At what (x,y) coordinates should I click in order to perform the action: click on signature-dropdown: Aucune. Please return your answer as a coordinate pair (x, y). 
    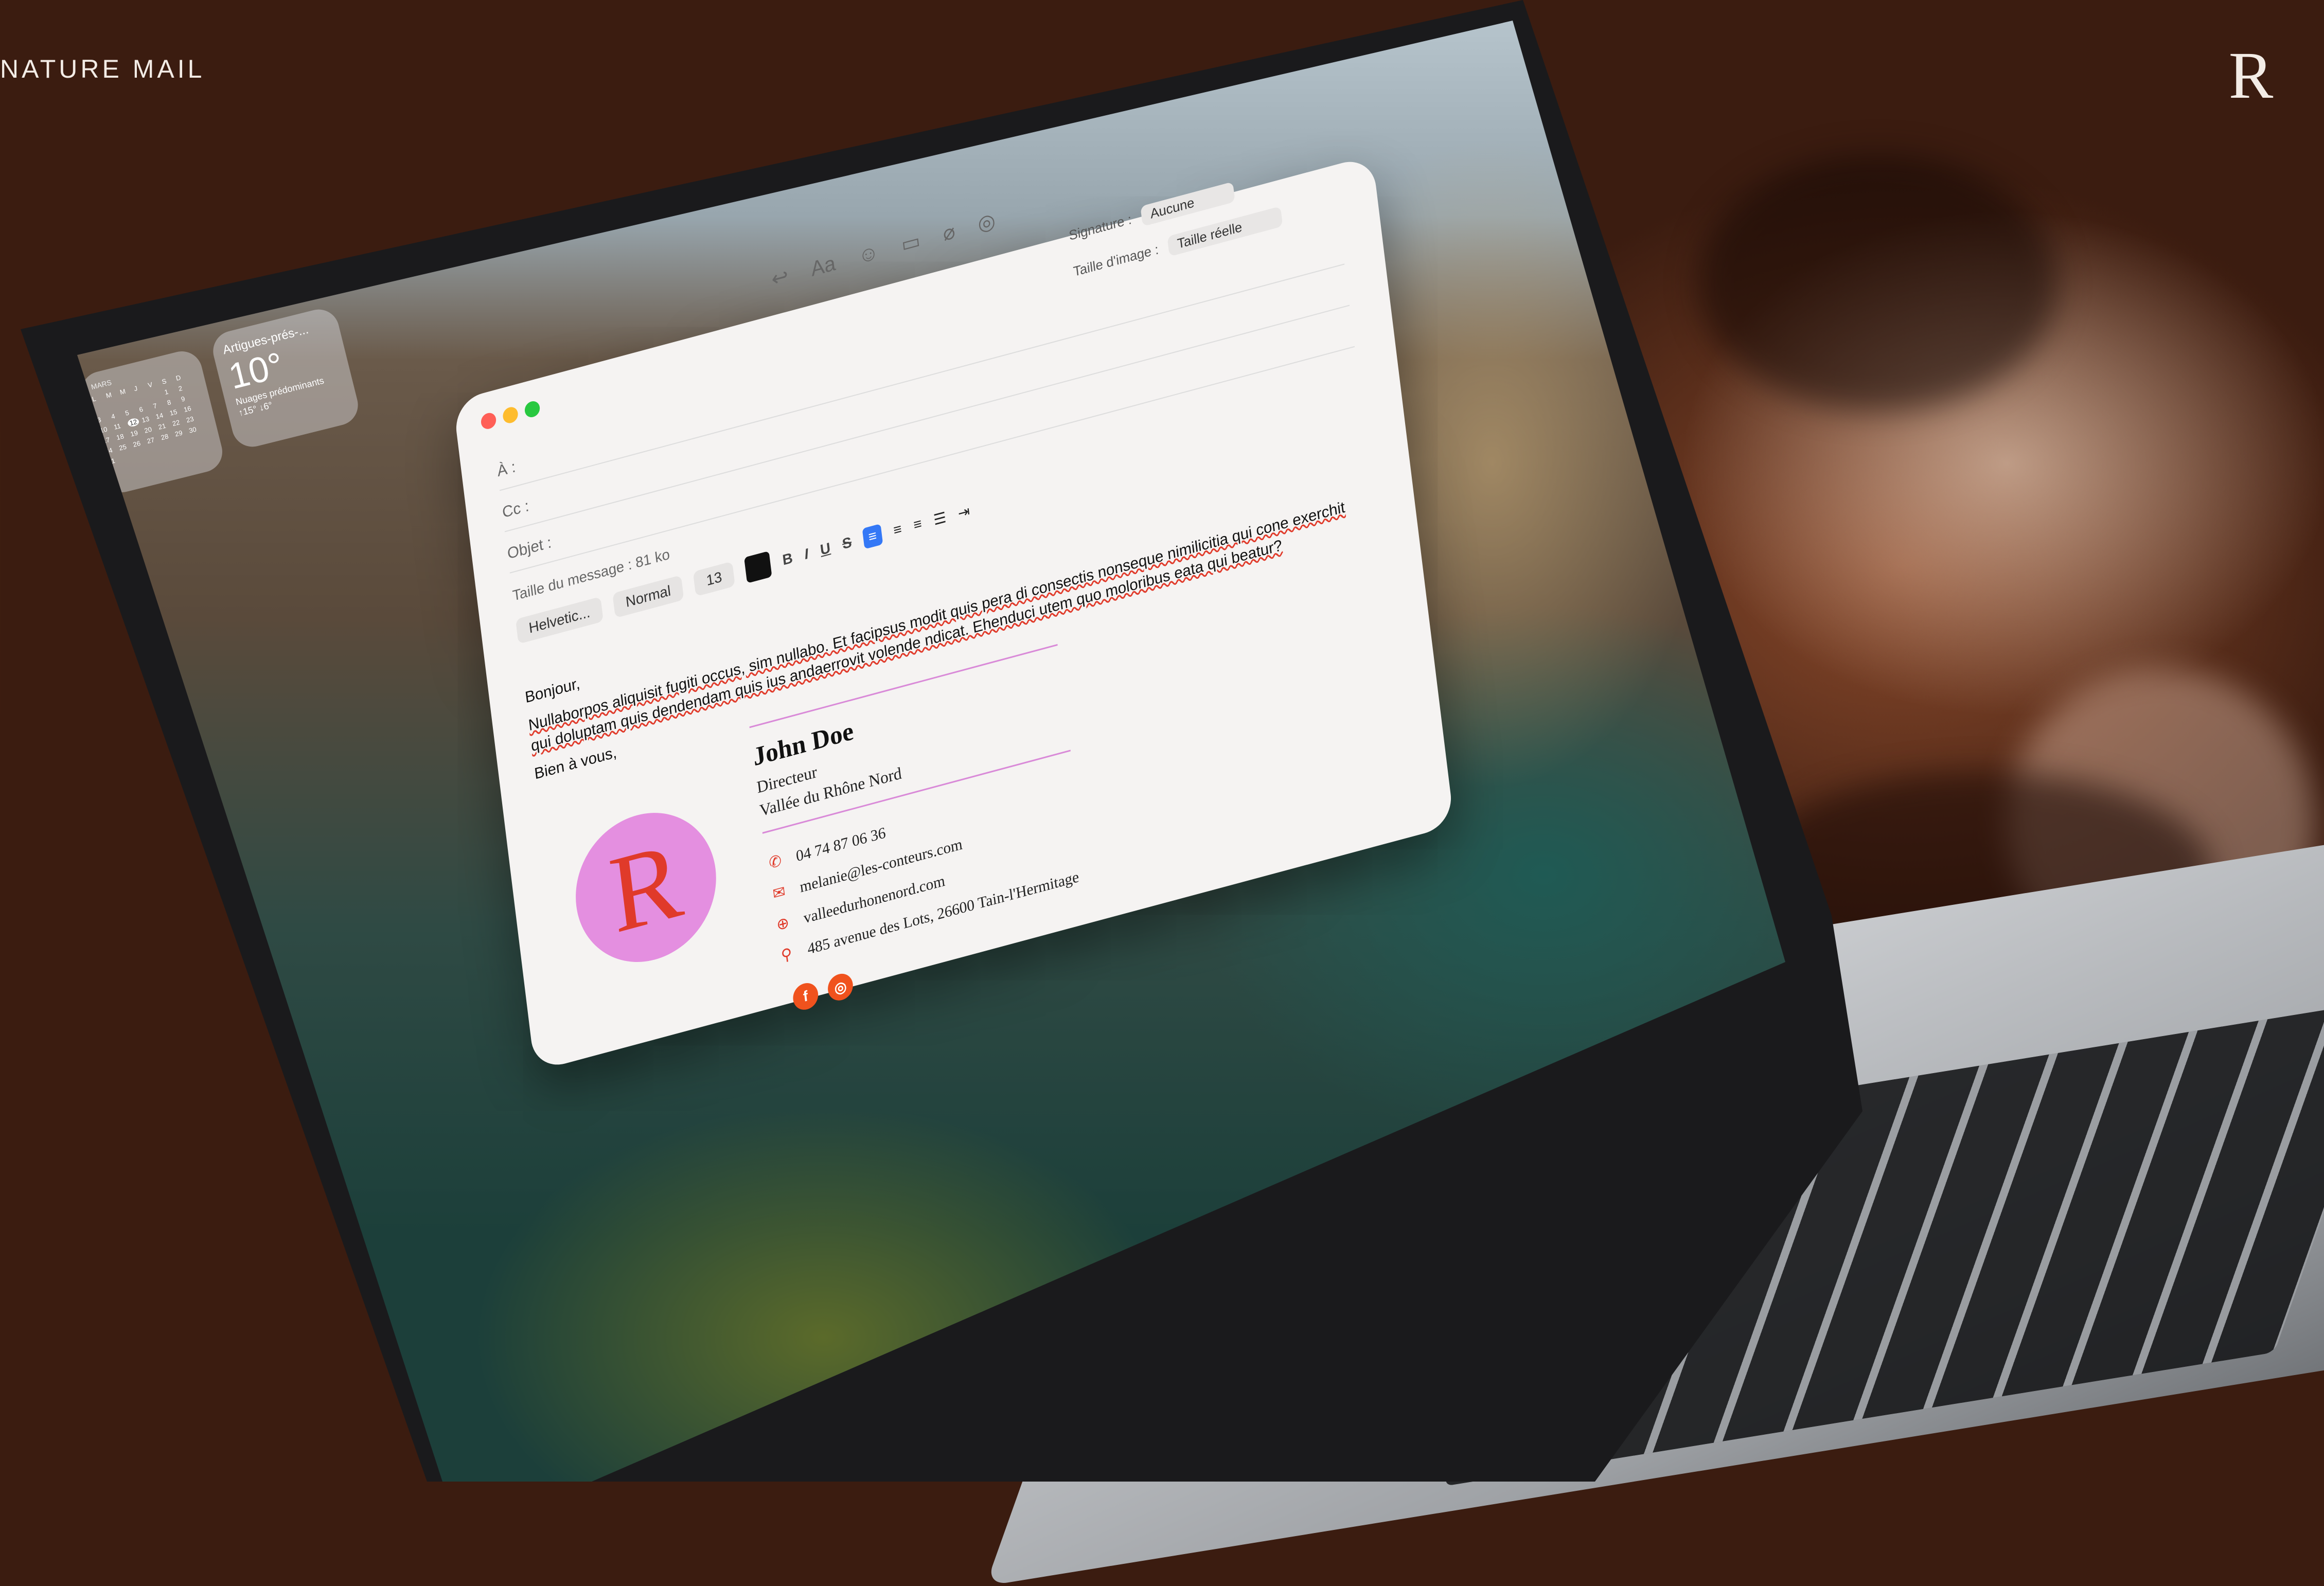
    Looking at the image, I should click on (1187, 205).